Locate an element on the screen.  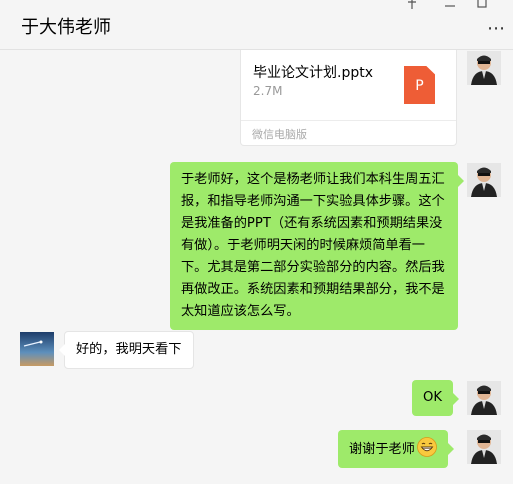
file-source-label: 微信电脑版 is located at coordinates (279, 134).